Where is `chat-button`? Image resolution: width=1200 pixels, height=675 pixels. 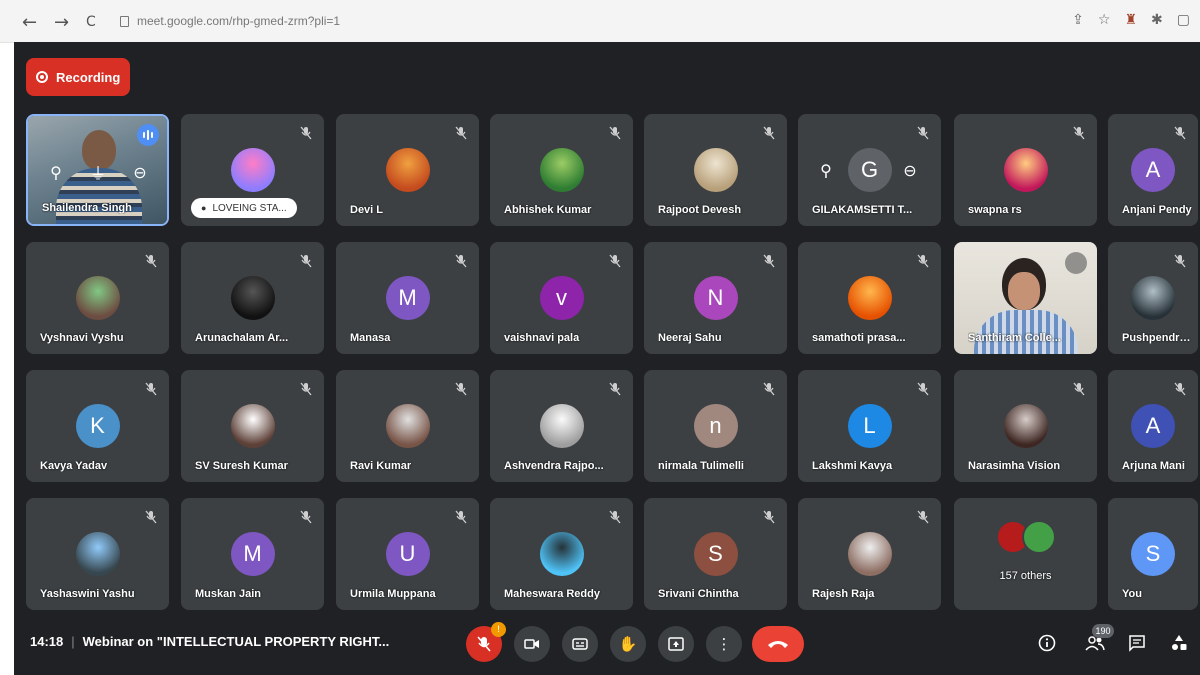 chat-button is located at coordinates (1137, 643).